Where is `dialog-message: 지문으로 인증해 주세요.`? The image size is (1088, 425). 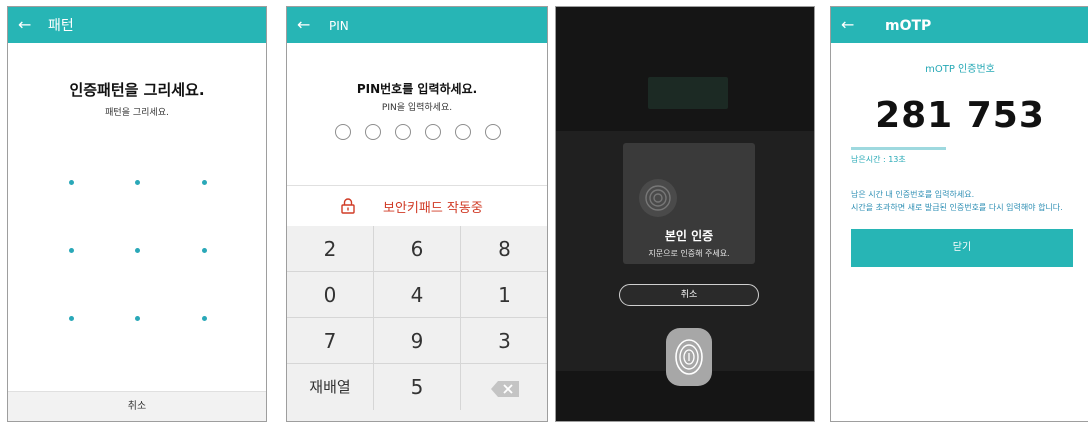
dialog-message: 지문으로 인증해 주세요. is located at coordinates (689, 253).